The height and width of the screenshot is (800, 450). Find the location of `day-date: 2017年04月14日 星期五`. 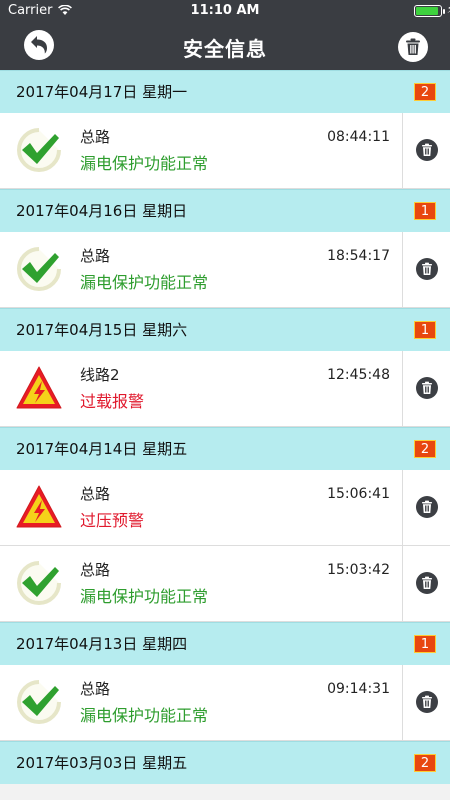

day-date: 2017年04月14日 星期五 is located at coordinates (102, 449).